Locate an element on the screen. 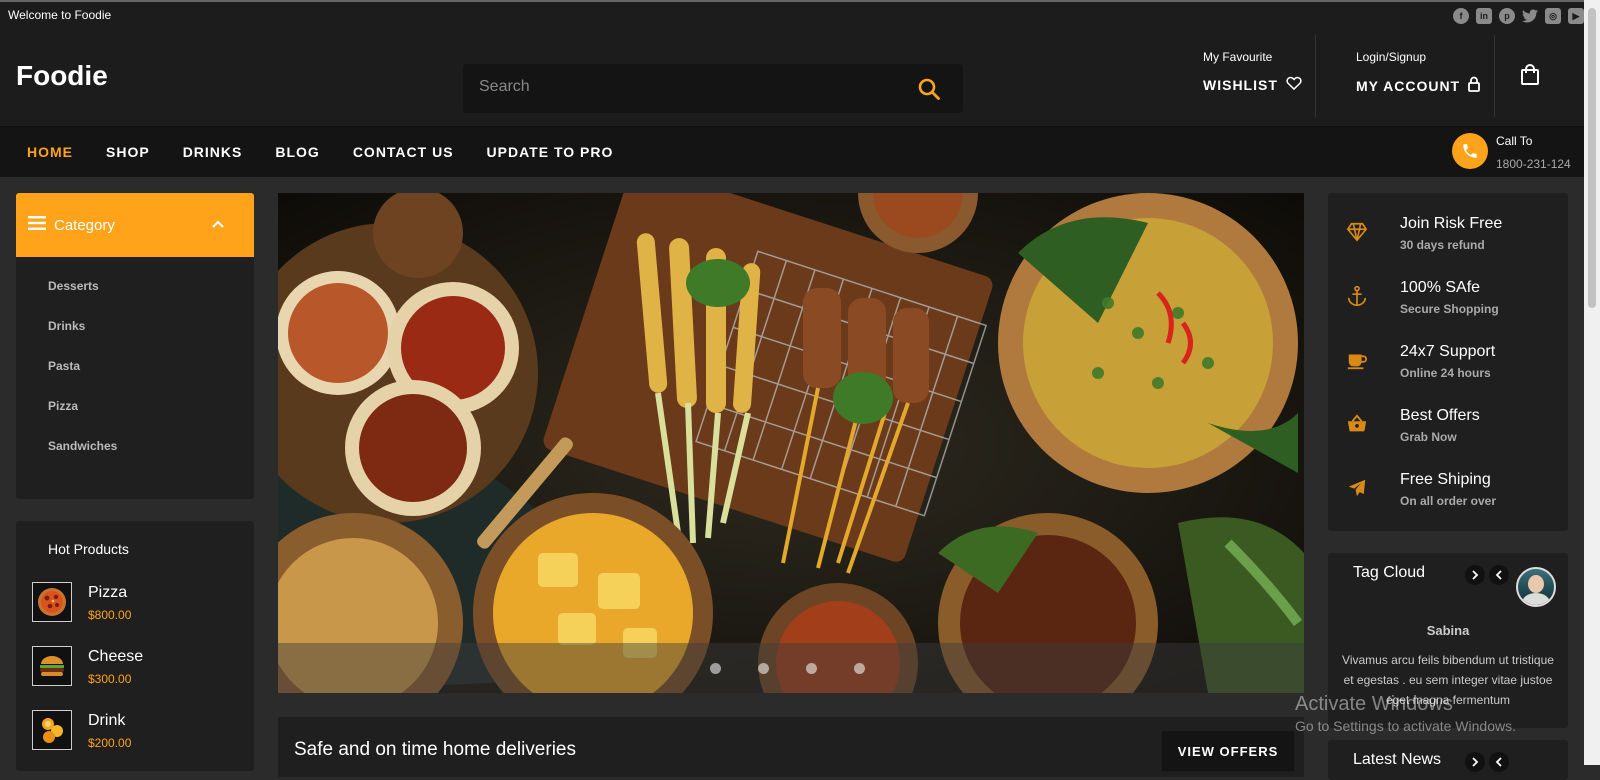  nav-item-home: HOME is located at coordinates (50, 152).